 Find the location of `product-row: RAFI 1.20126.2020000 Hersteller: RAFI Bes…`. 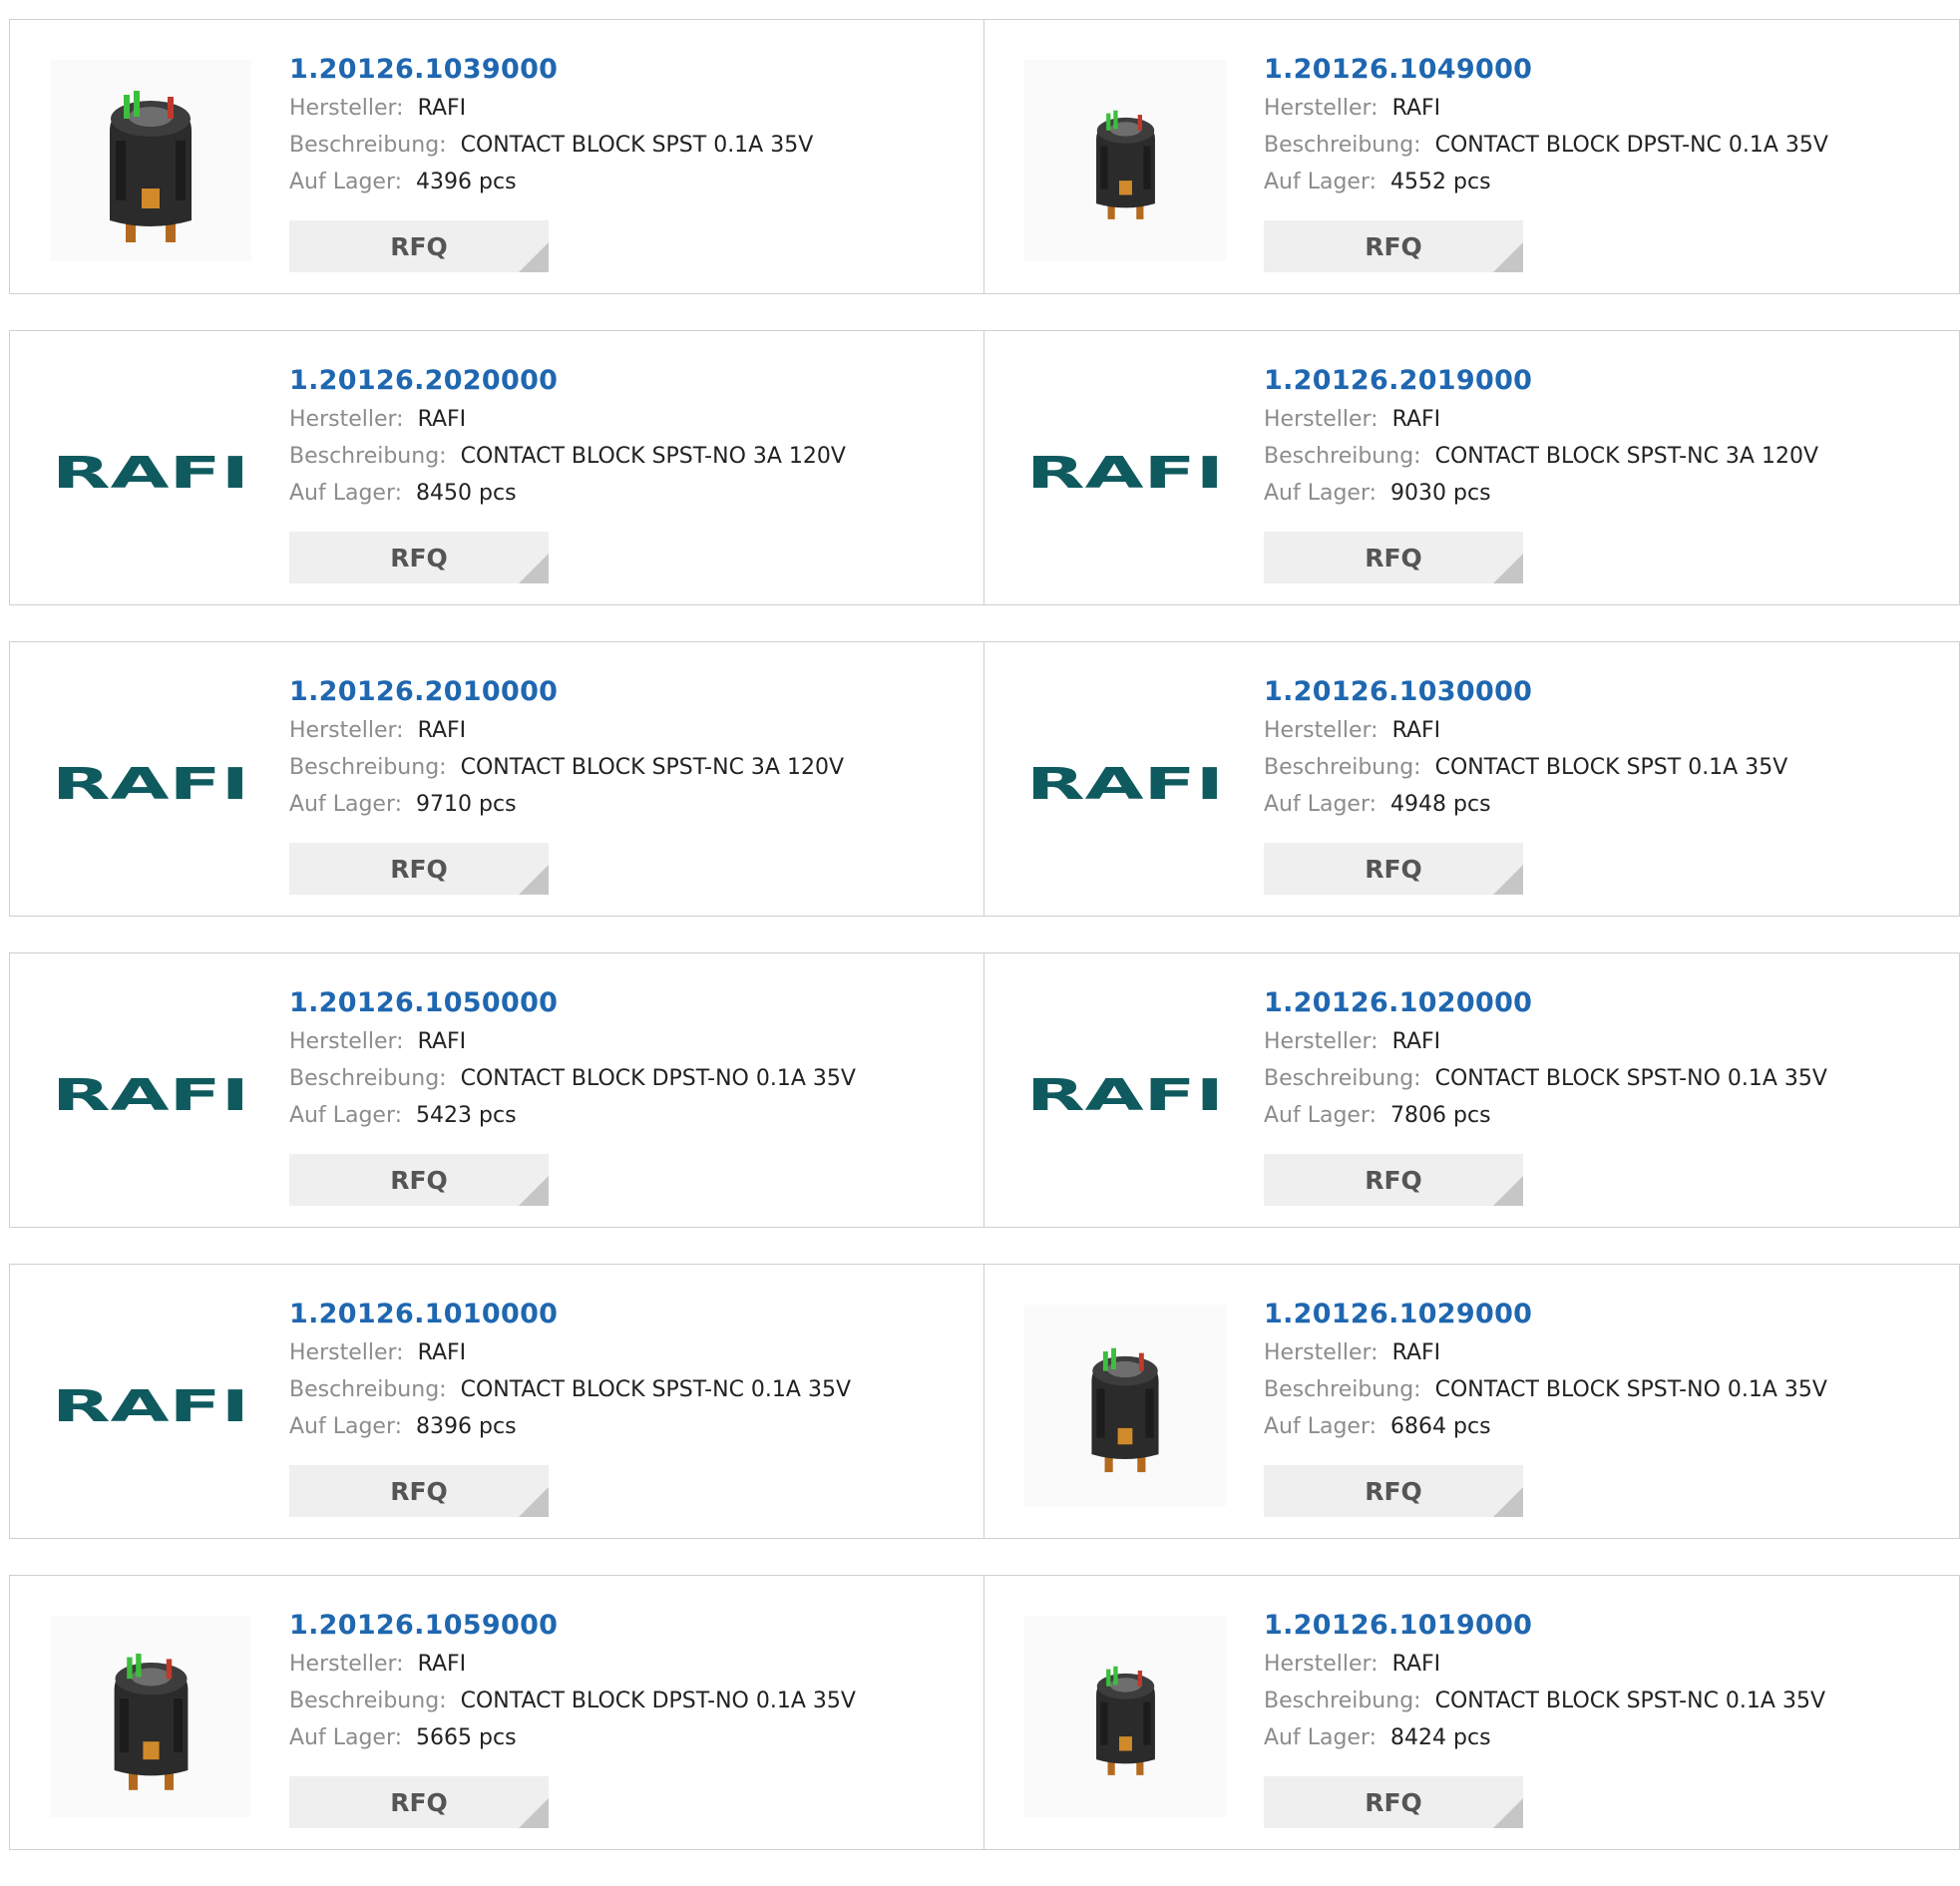

product-row: RAFI 1.20126.2020000 Hersteller: RAFI Bes… is located at coordinates (985, 467).